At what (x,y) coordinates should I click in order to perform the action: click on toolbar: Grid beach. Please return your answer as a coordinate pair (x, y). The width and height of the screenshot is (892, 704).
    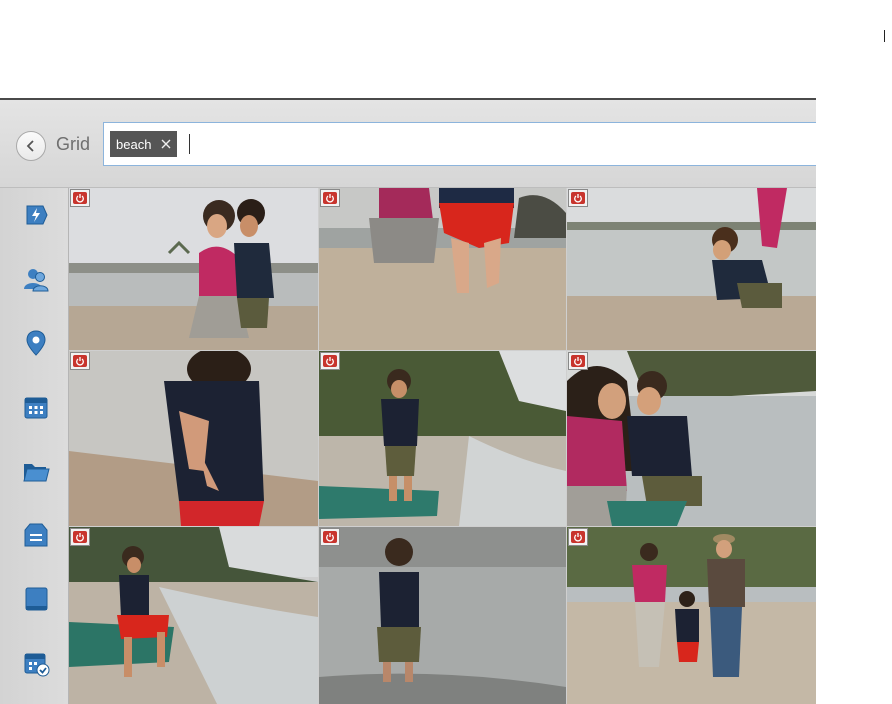
    Looking at the image, I should click on (408, 144).